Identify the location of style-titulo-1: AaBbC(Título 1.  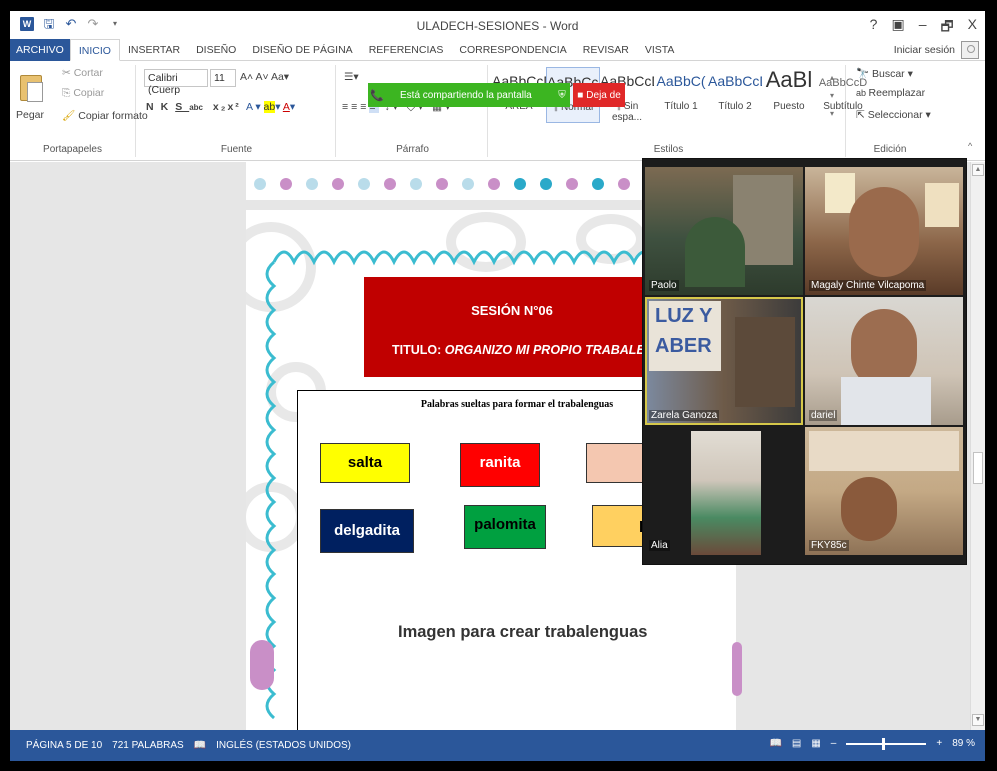
(681, 95).